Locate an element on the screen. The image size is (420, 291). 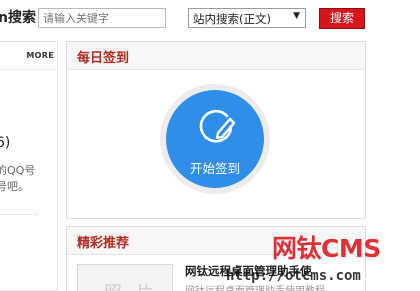
left-description-line-2: 号吧。 is located at coordinates (14, 186).